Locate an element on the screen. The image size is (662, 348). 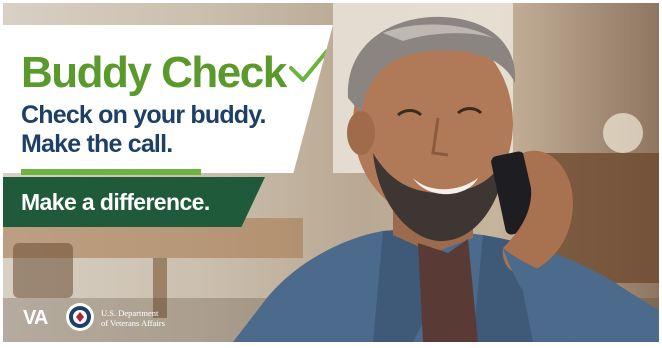
department-line-2: of Veterans Affairs is located at coordinates (133, 323).